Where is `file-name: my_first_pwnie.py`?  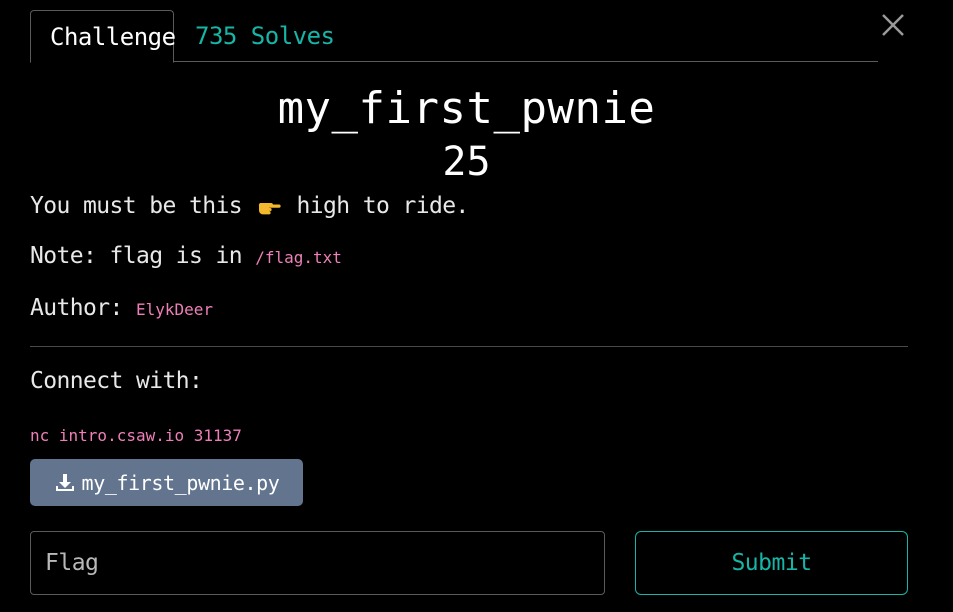 file-name: my_first_pwnie.py is located at coordinates (180, 482).